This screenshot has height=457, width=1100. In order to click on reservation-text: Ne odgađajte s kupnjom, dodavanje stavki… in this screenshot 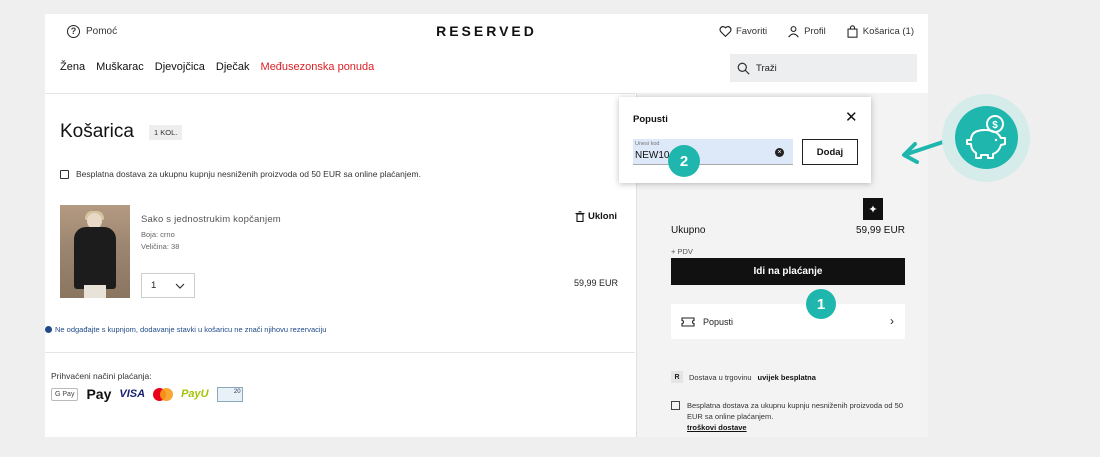, I will do `click(191, 329)`.